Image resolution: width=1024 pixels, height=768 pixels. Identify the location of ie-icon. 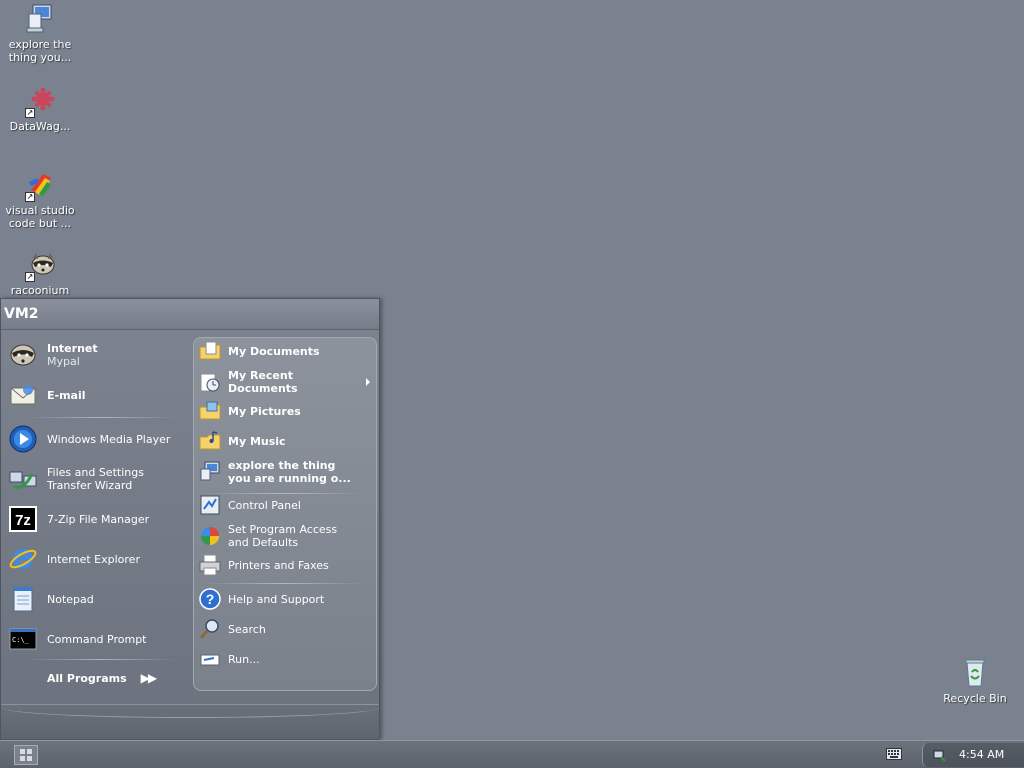
(23, 559).